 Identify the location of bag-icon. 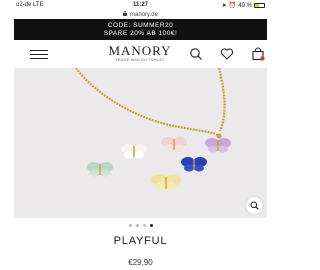
(258, 54).